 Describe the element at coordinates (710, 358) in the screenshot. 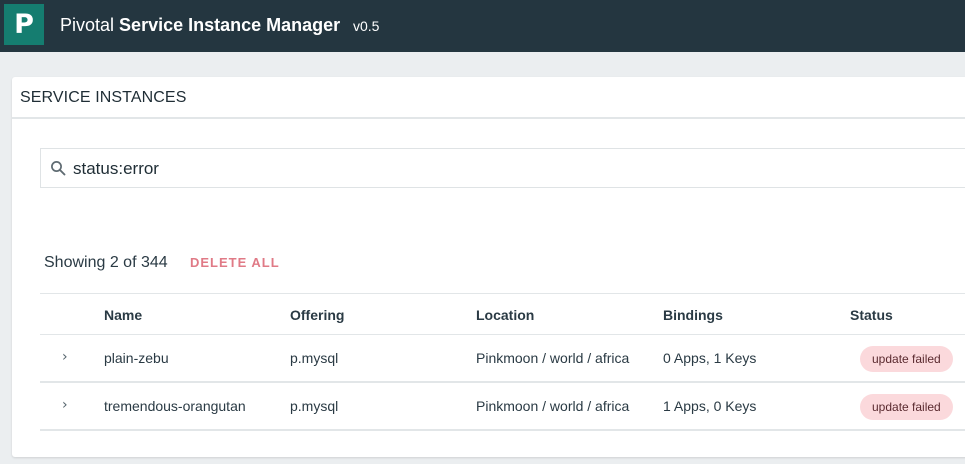

I see `instance-bindings: 0 Apps, 1 Keys` at that location.